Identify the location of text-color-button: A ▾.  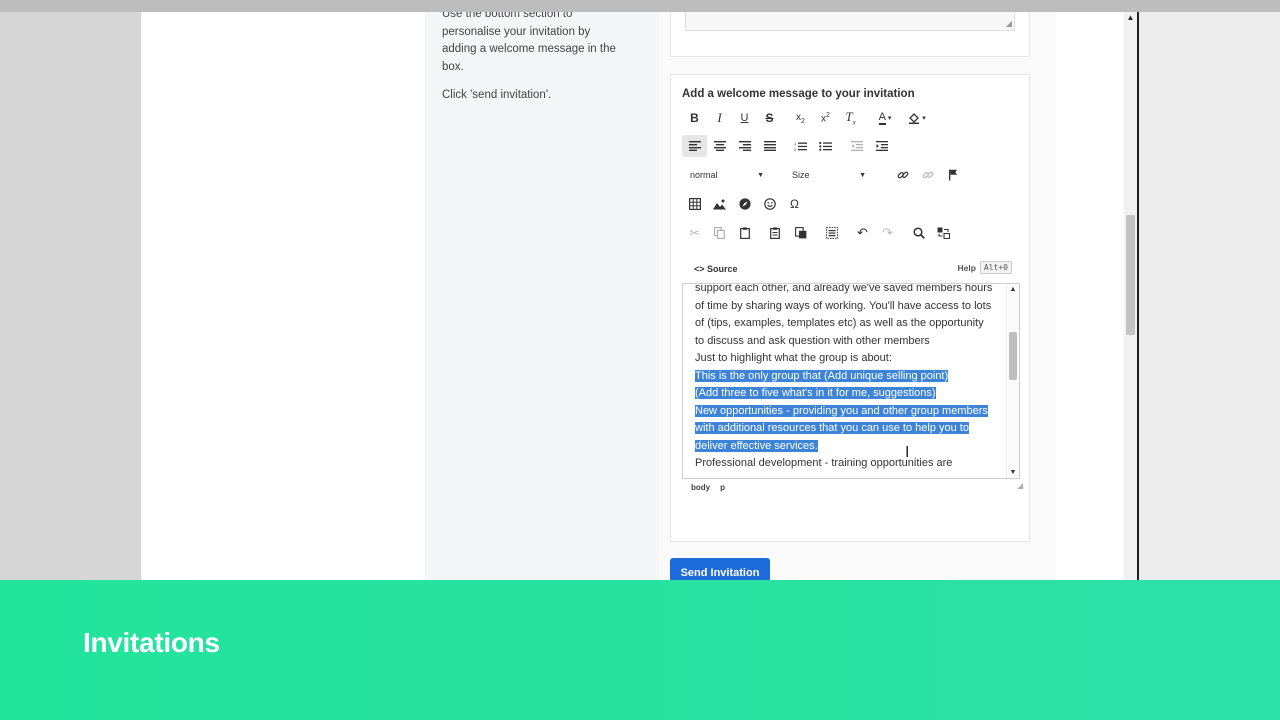
(885, 118).